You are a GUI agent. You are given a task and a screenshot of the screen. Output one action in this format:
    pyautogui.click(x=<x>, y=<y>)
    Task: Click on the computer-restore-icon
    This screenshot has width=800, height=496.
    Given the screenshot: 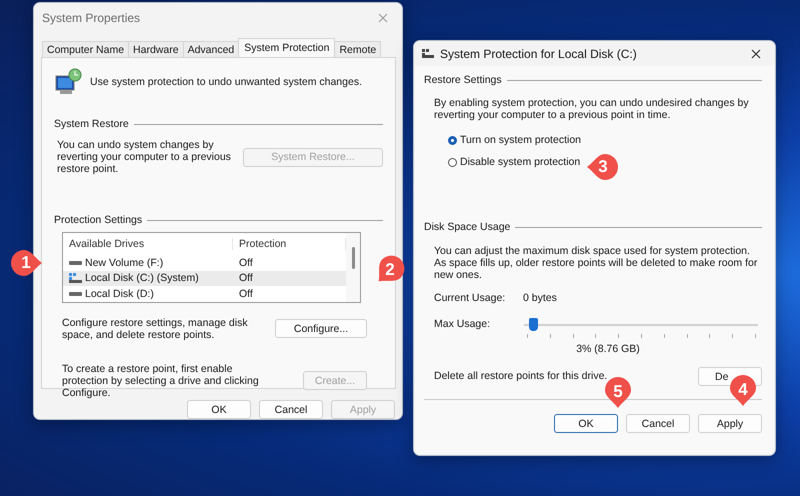 What is the action you would take?
    pyautogui.click(x=68, y=82)
    